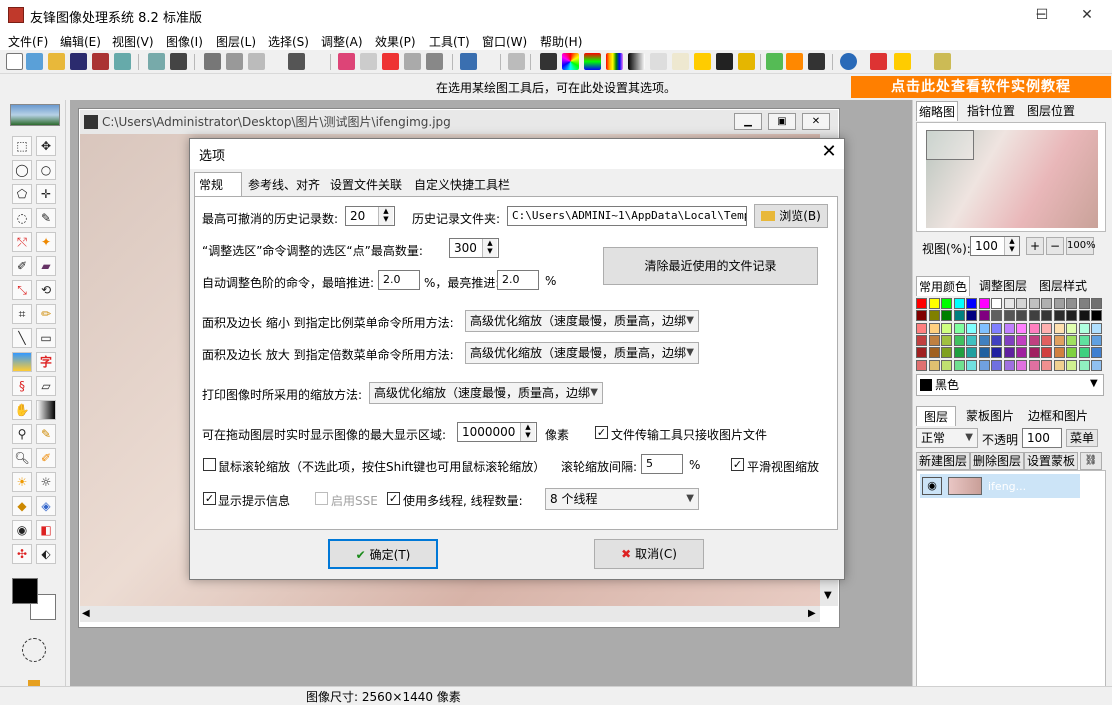 The height and width of the screenshot is (705, 1112). Describe the element at coordinates (234, 61) in the screenshot. I see `scissors-icon` at that location.